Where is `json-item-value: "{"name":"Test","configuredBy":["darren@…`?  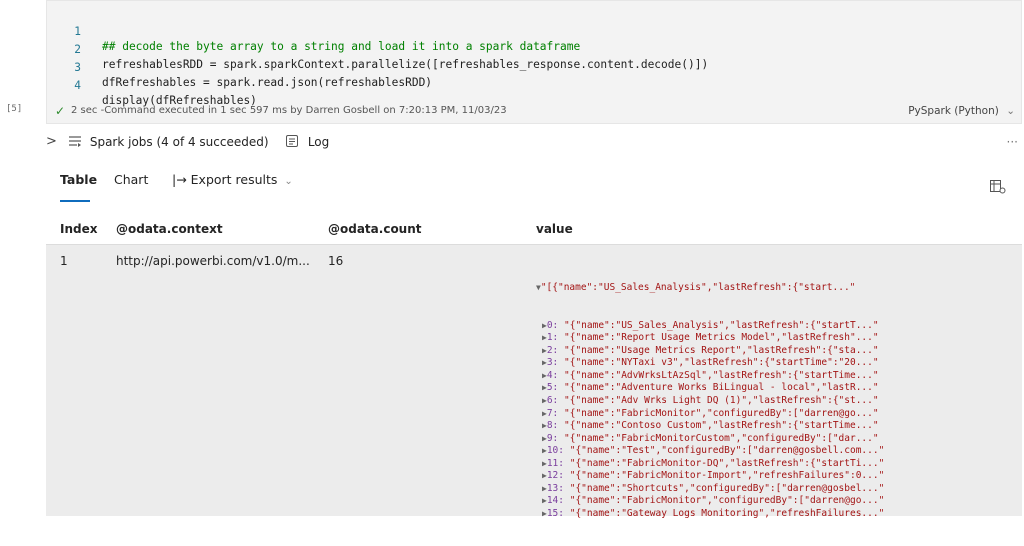
json-item-value: "{"name":"Test","configuredBy":["darren@… is located at coordinates (727, 451).